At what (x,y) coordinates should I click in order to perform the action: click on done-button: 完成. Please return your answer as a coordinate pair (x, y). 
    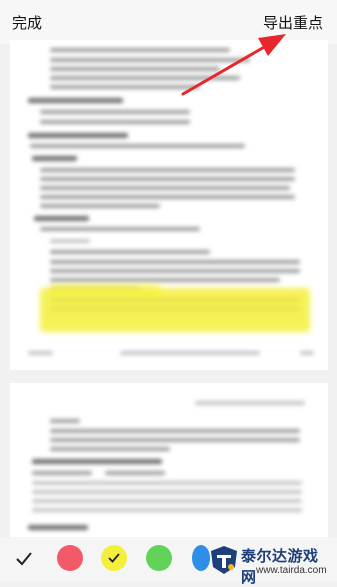
    Looking at the image, I should click on (27, 22).